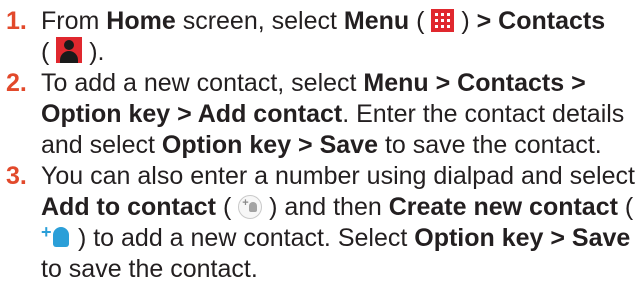 The image size is (636, 299). What do you see at coordinates (376, 21) in the screenshot?
I see `bold-term: Menu` at bounding box center [376, 21].